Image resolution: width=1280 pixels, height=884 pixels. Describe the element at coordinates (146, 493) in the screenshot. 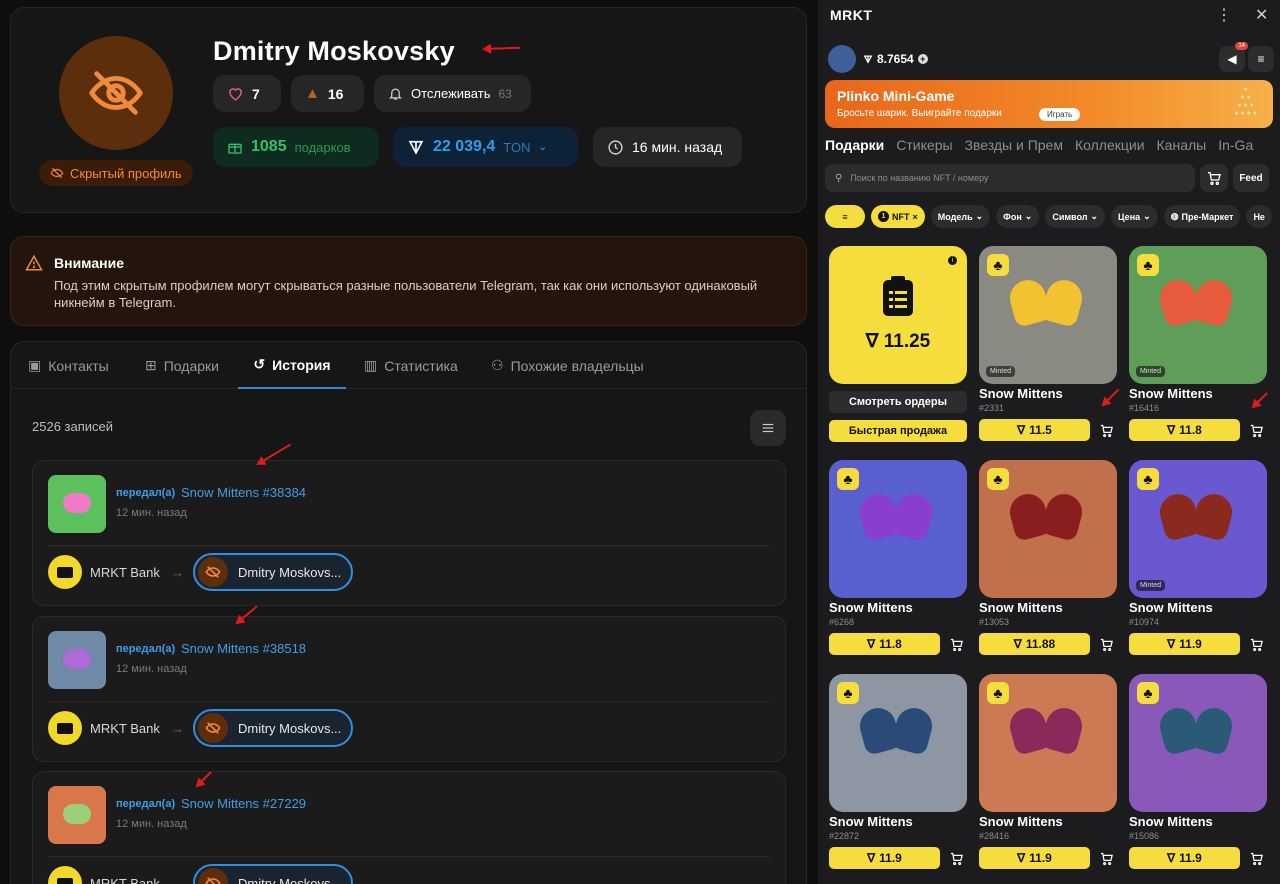

I see `action-label: передал(а)` at that location.